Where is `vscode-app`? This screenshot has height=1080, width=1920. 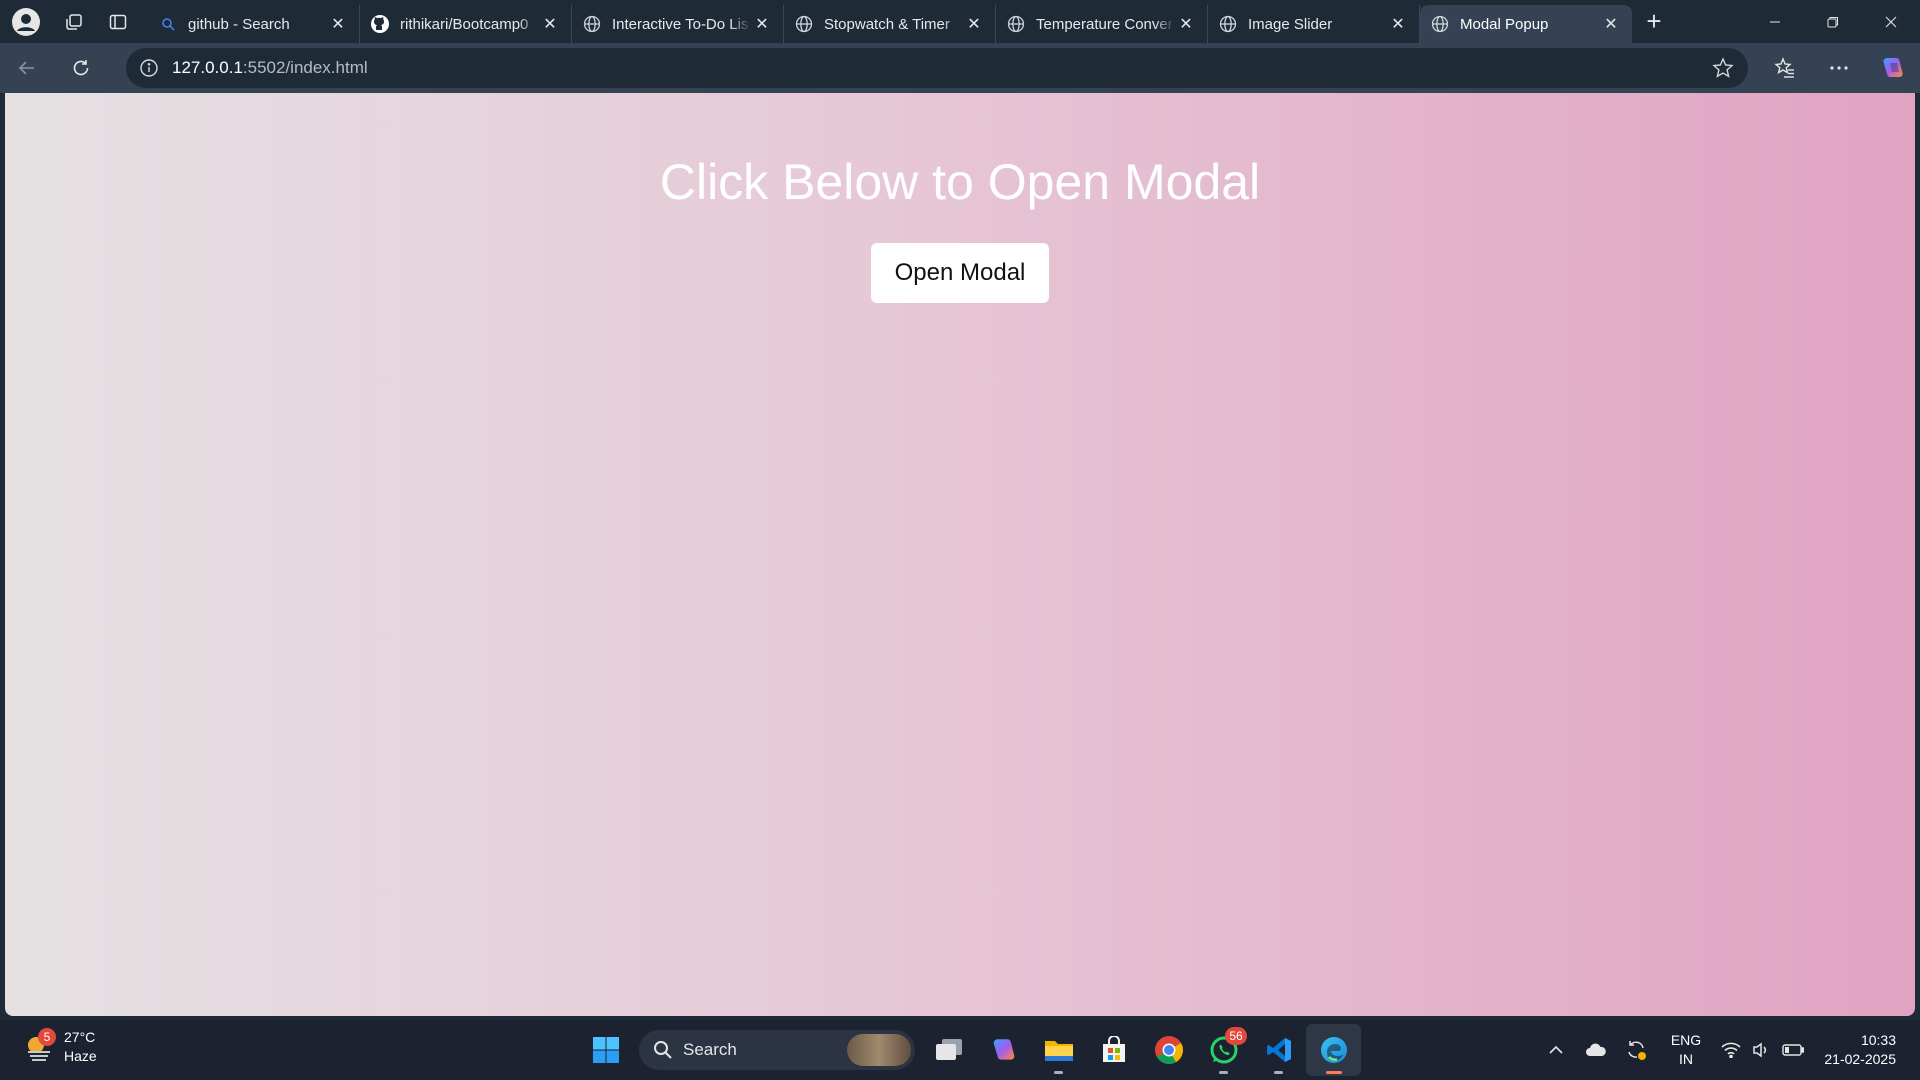
vscode-app is located at coordinates (1278, 1050).